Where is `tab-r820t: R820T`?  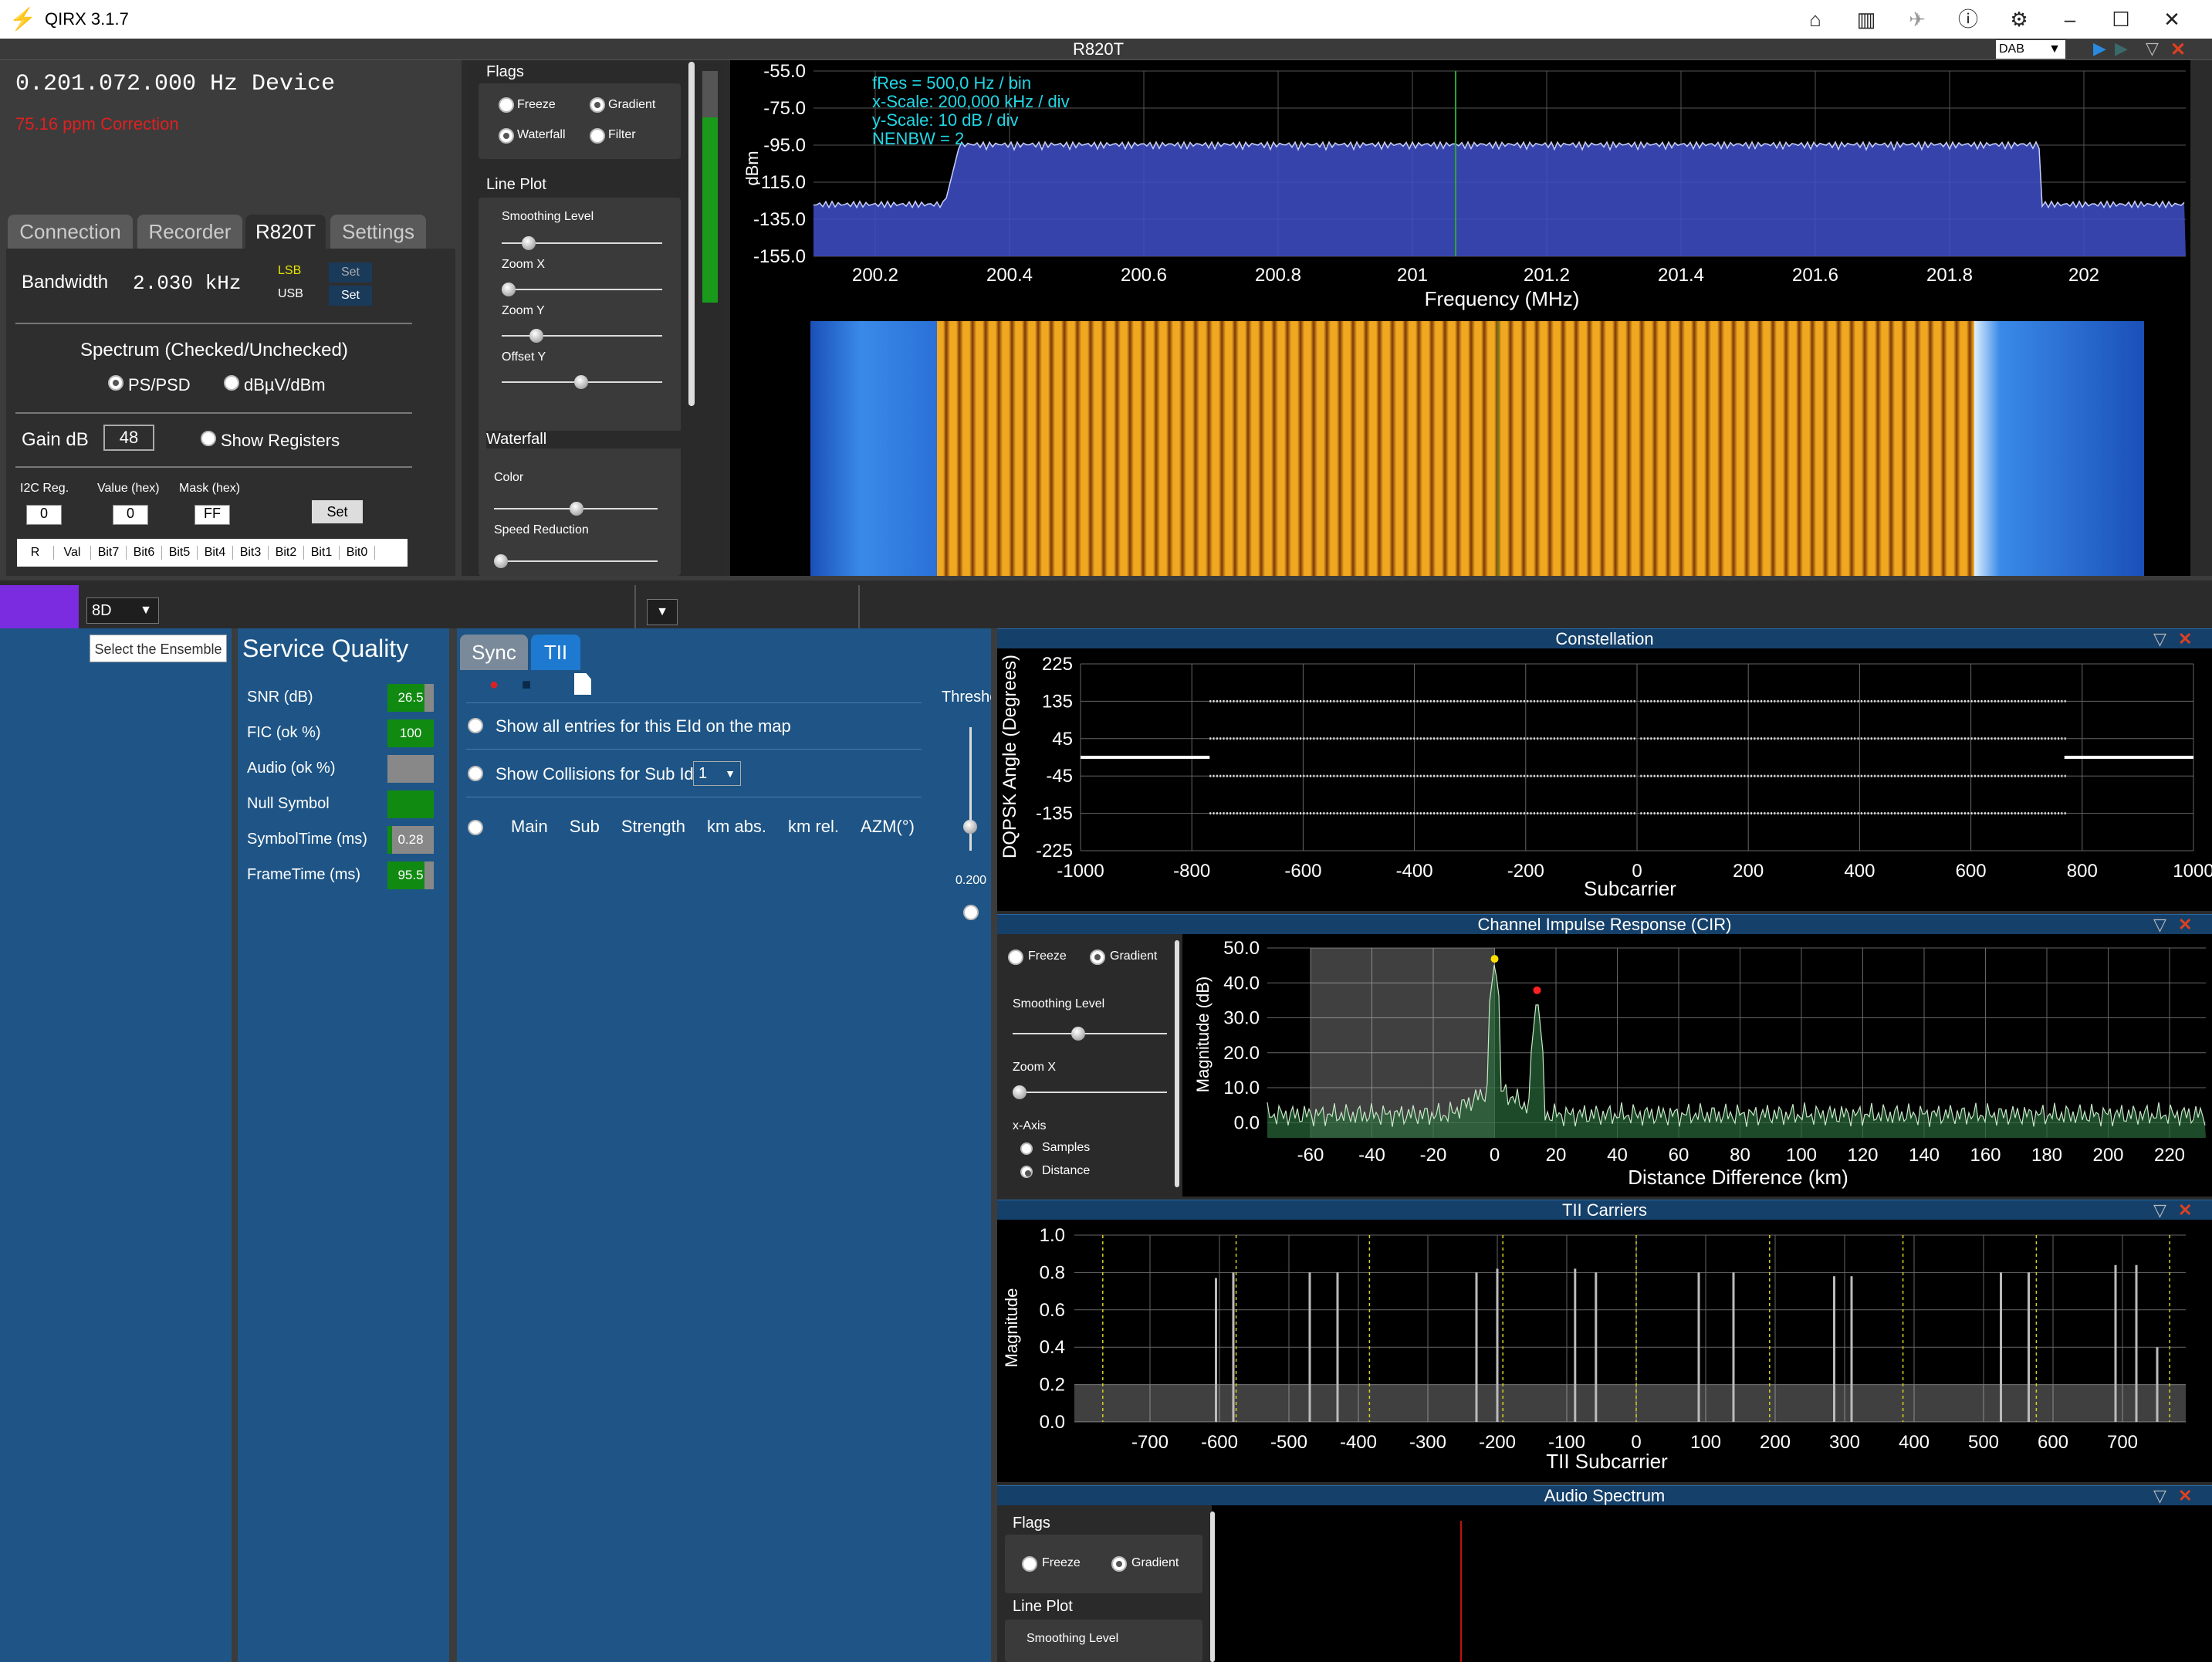 tab-r820t: R820T is located at coordinates (285, 232).